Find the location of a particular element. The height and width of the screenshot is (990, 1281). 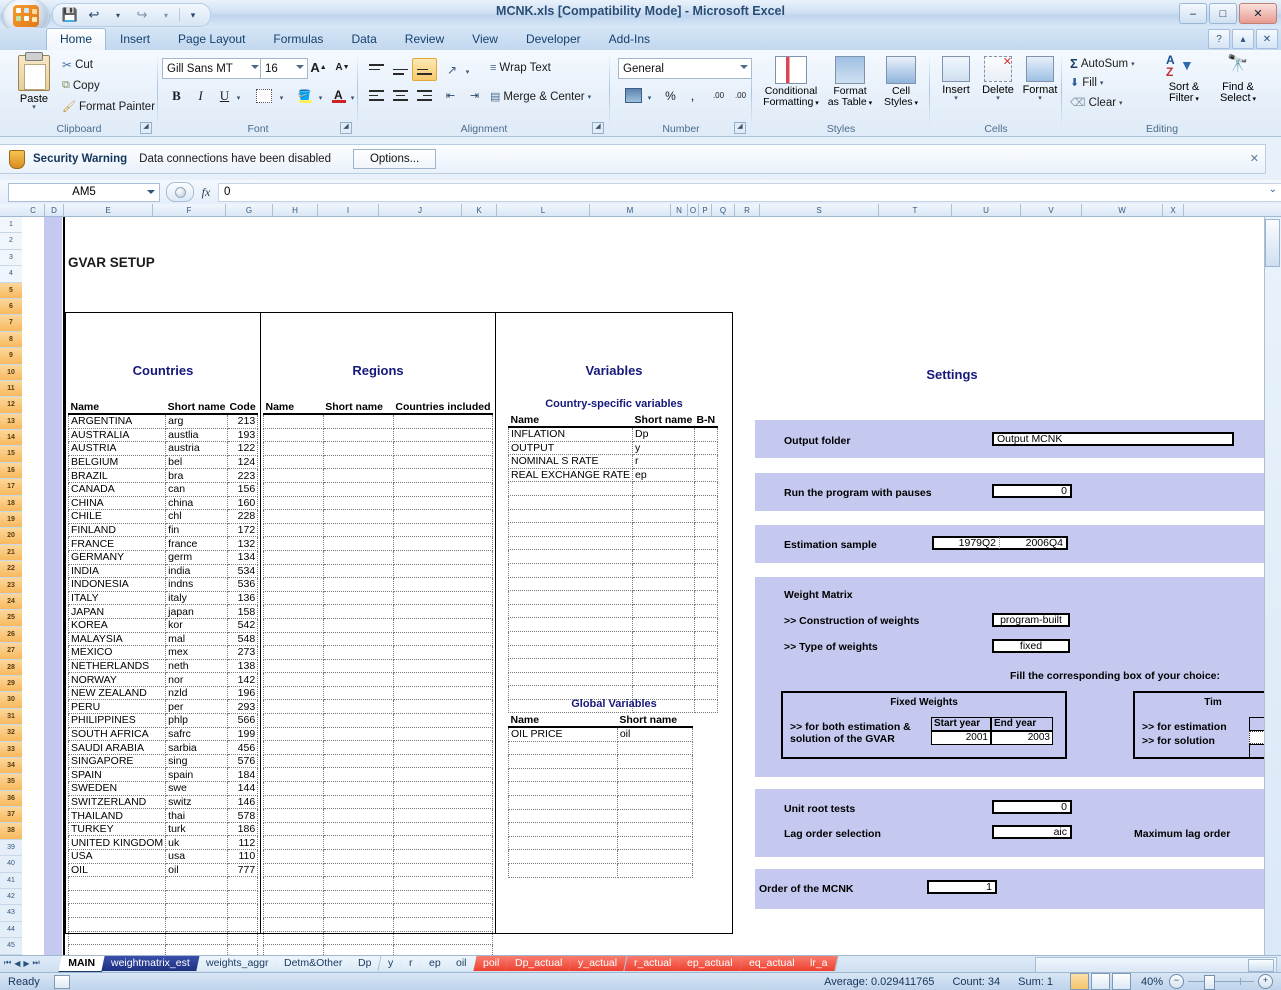

table-cell: SINGAPORE is located at coordinates (117, 761).